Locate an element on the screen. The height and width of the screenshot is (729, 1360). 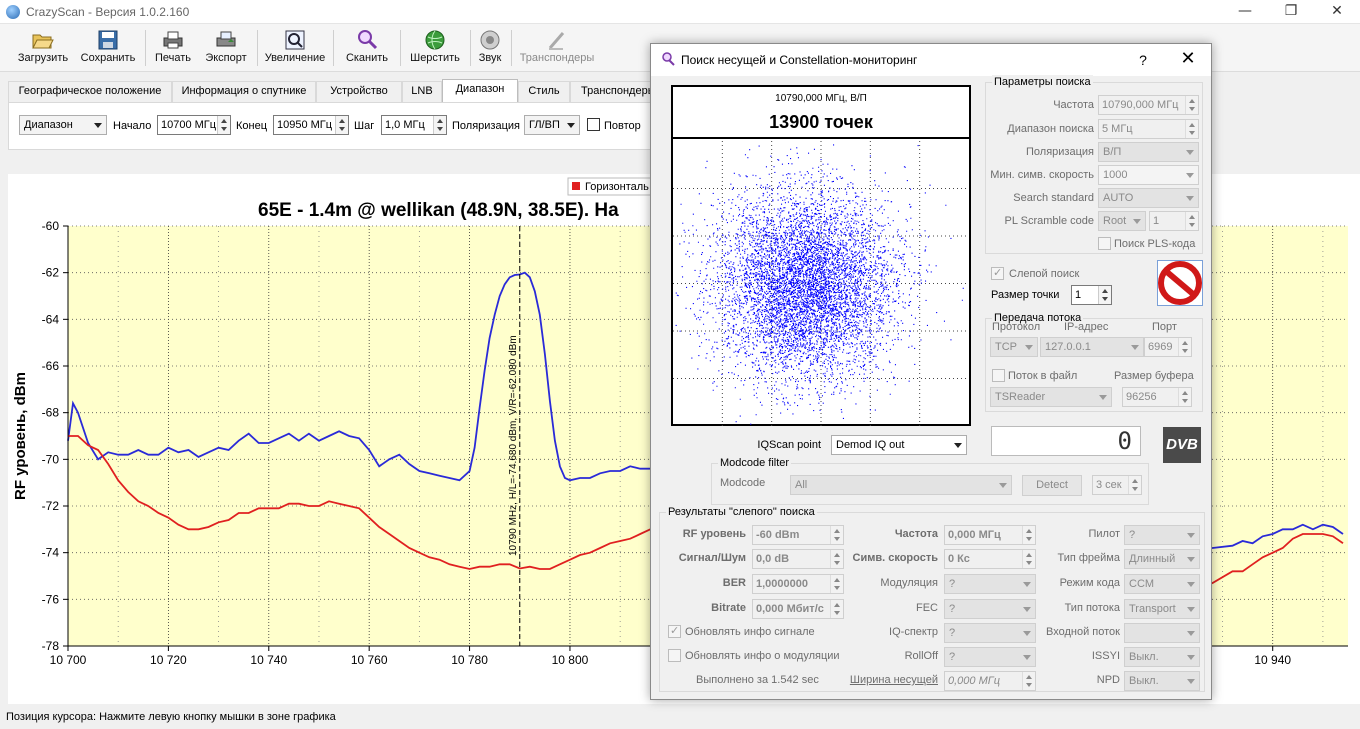
tab-device: Устройство is located at coordinates (359, 91).